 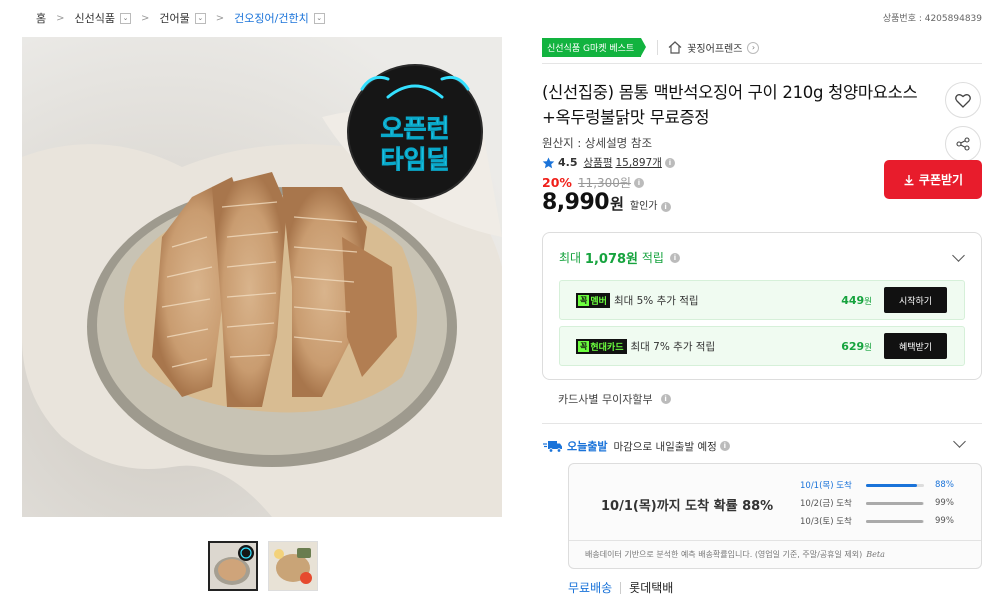 I want to click on category-best-badge: 신선식품 G마켓 베스트, so click(x=594, y=47).